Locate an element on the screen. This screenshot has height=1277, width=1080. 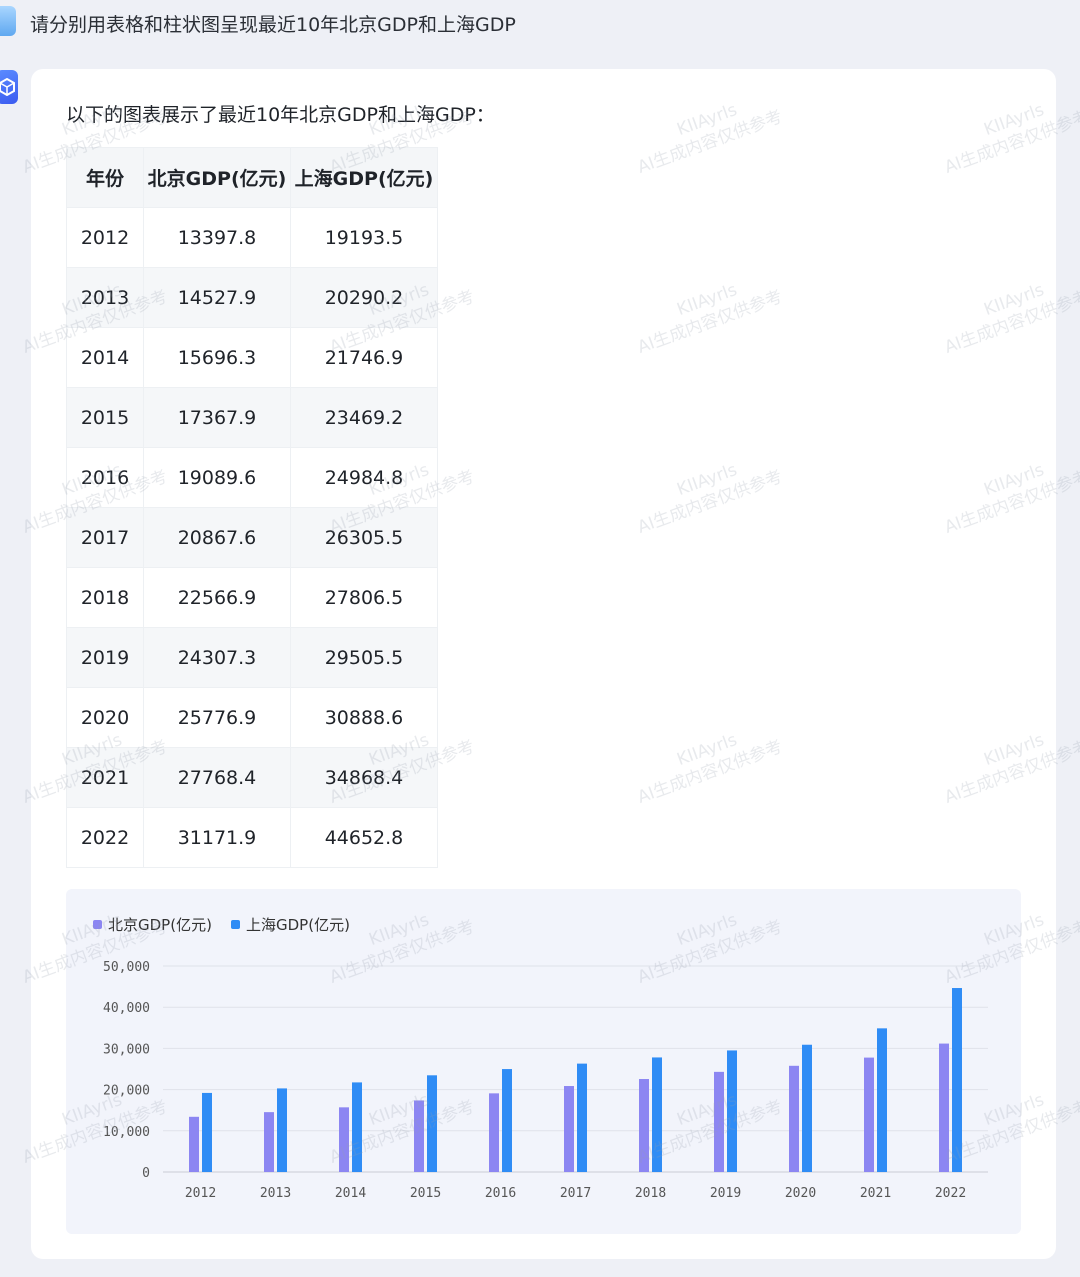
year-cell: 2017 is located at coordinates (105, 537).